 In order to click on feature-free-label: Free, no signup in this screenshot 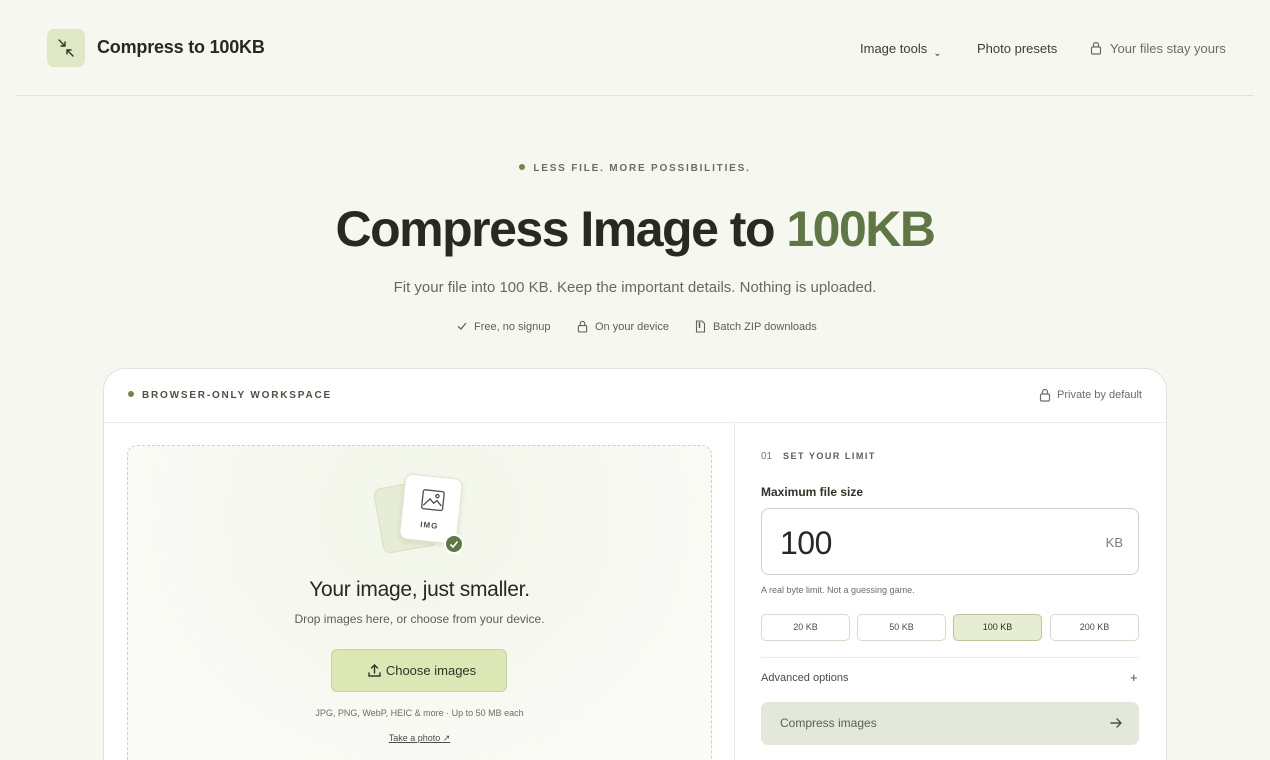, I will do `click(512, 327)`.